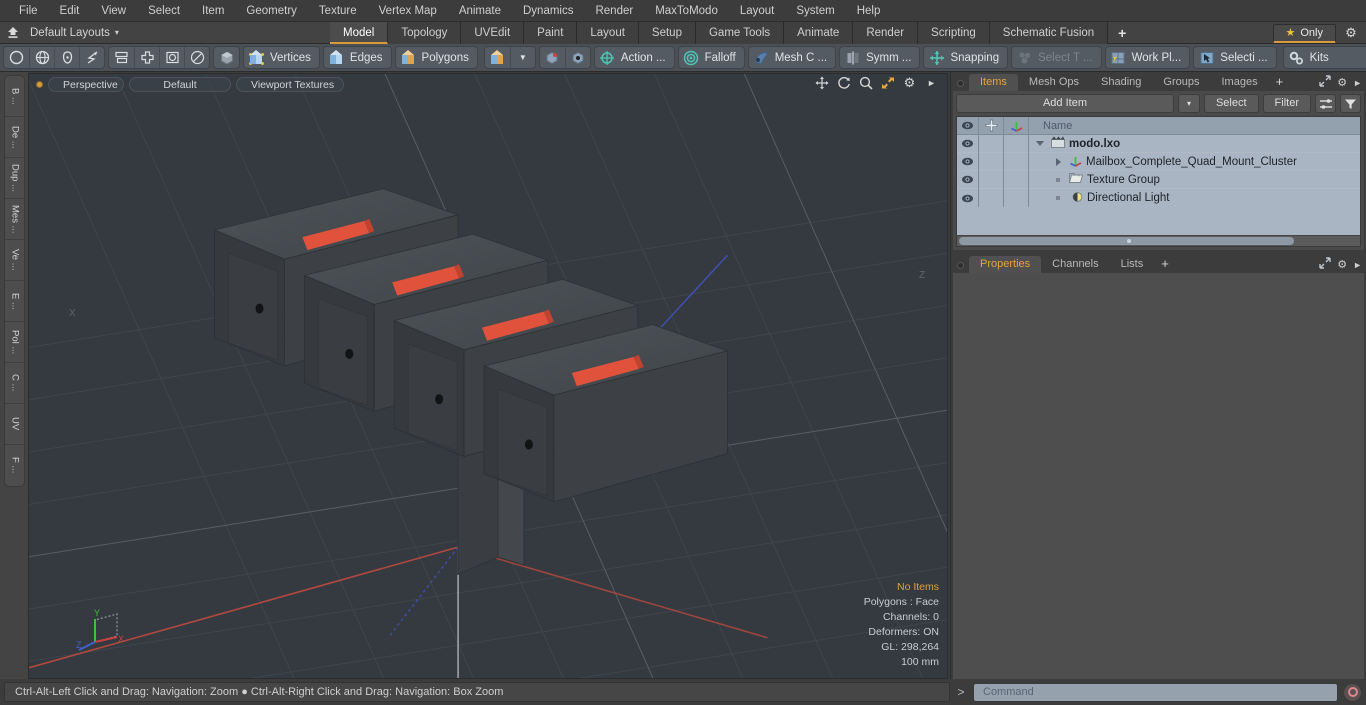 The image size is (1366, 705). What do you see at coordinates (1304, 33) in the screenshot?
I see `only-toggle-button: ★ Only` at bounding box center [1304, 33].